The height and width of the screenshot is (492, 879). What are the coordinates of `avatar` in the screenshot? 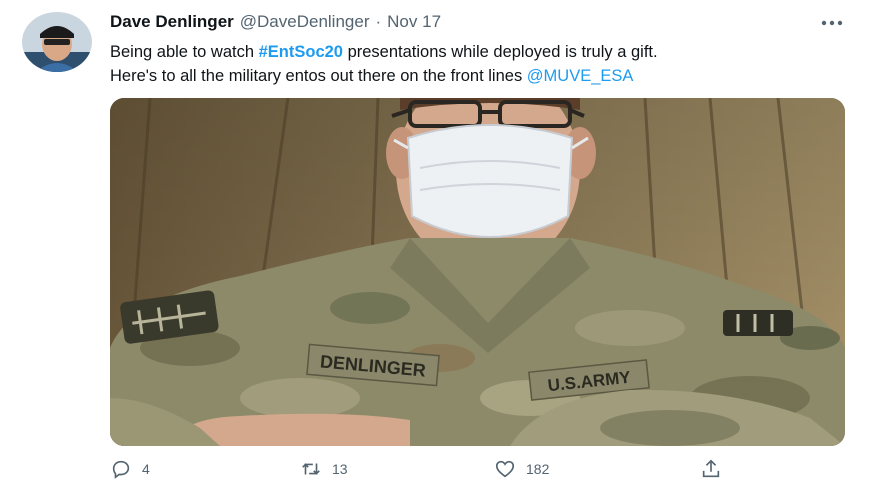 It's located at (57, 42).